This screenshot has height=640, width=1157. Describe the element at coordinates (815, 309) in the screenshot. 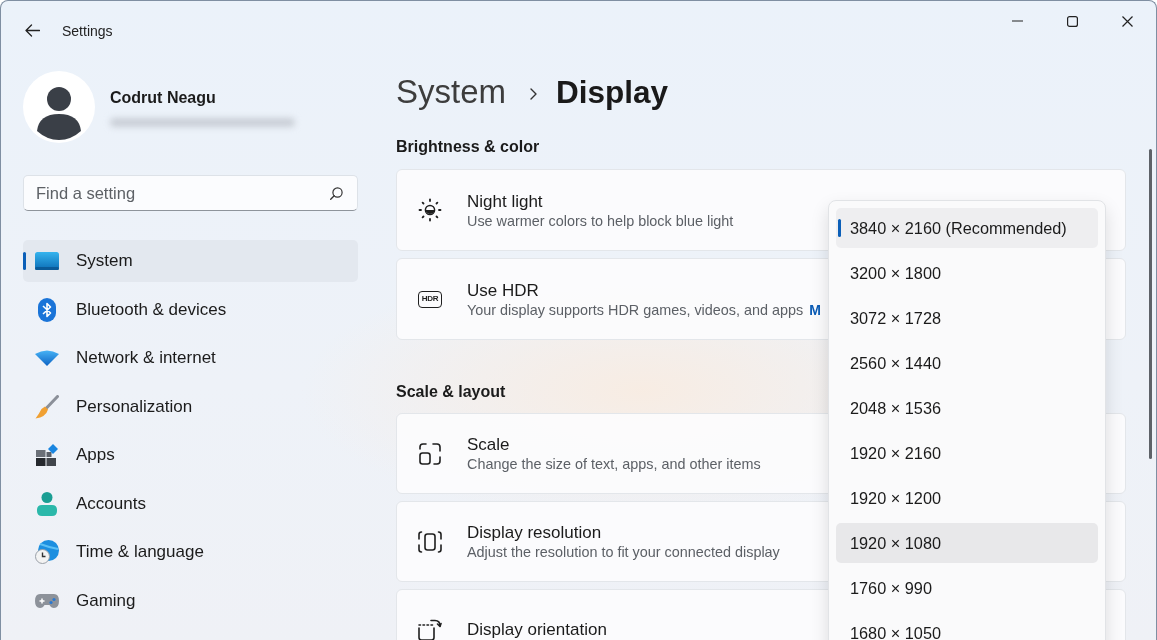

I see `inline-link: M` at that location.